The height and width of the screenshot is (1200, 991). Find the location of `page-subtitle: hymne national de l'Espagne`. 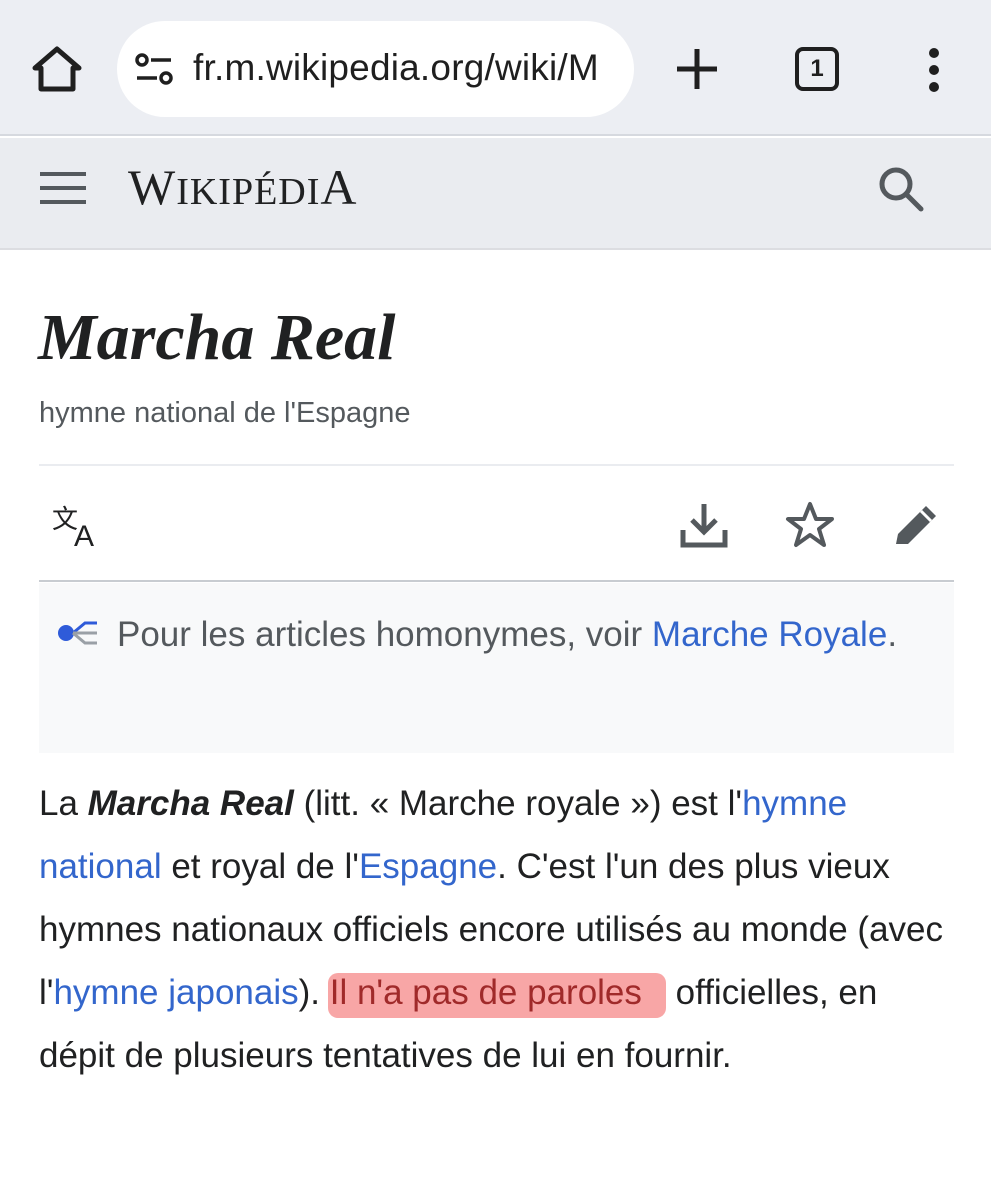

page-subtitle: hymne national de l'Espagne is located at coordinates (225, 413).